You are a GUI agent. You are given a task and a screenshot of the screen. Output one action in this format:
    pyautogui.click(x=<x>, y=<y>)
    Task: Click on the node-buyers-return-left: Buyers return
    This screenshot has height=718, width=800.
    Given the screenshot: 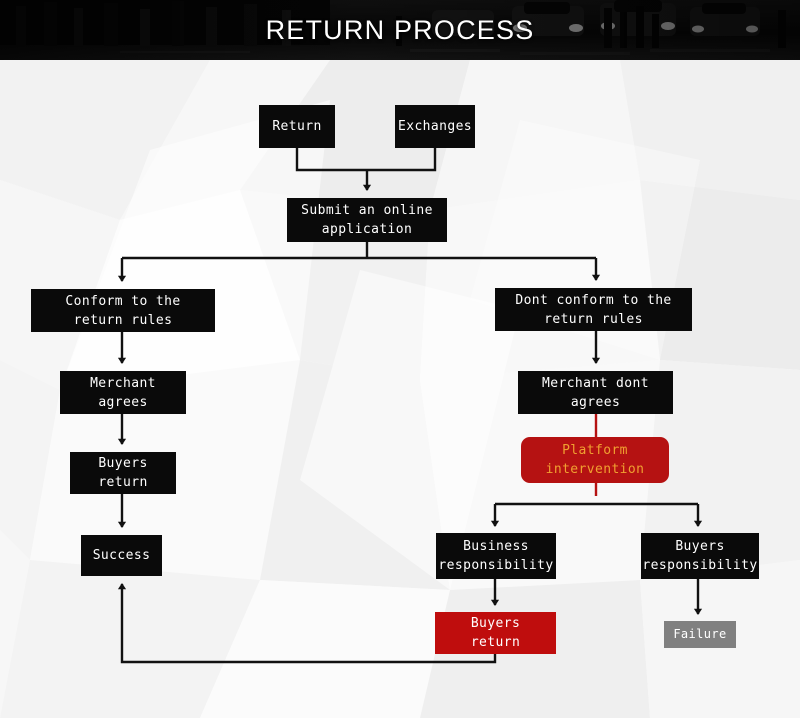 What is the action you would take?
    pyautogui.click(x=123, y=473)
    